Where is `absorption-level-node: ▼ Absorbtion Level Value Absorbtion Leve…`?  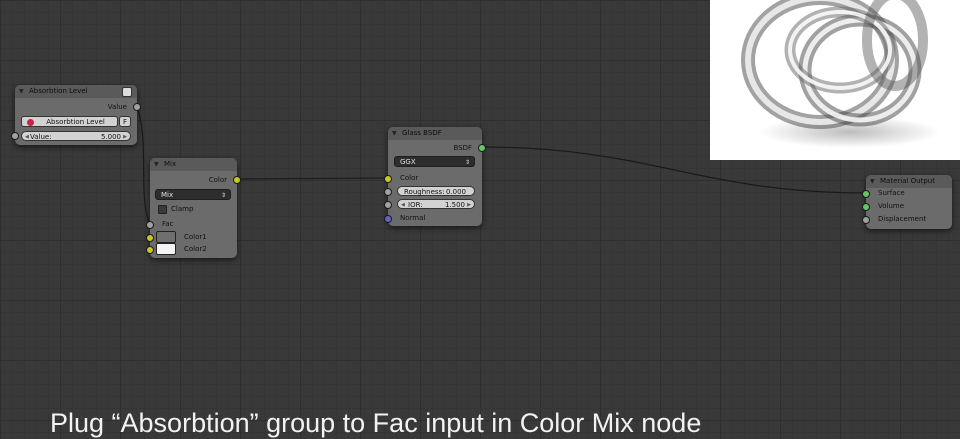
absorption-level-node: ▼ Absorbtion Level Value Absorbtion Leve… is located at coordinates (76, 115).